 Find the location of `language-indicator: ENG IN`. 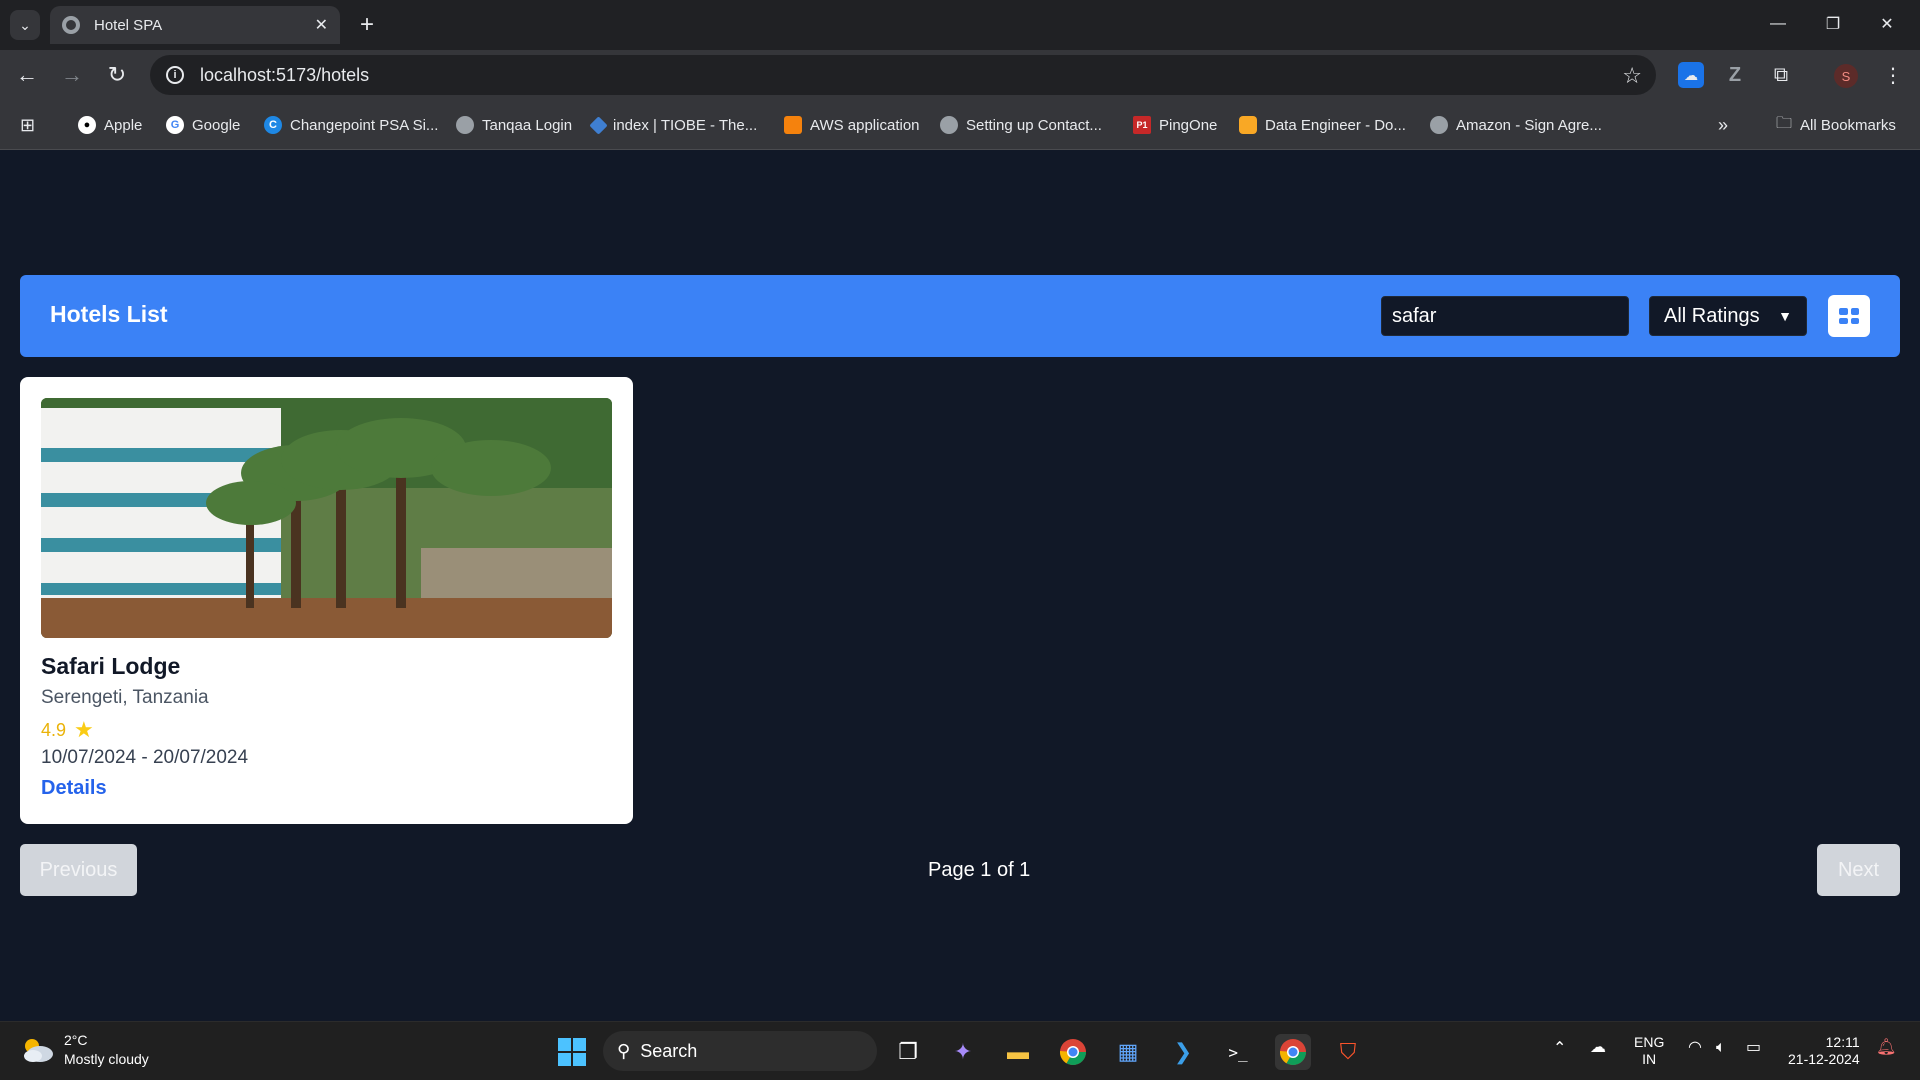

language-indicator: ENG IN is located at coordinates (1649, 1051).